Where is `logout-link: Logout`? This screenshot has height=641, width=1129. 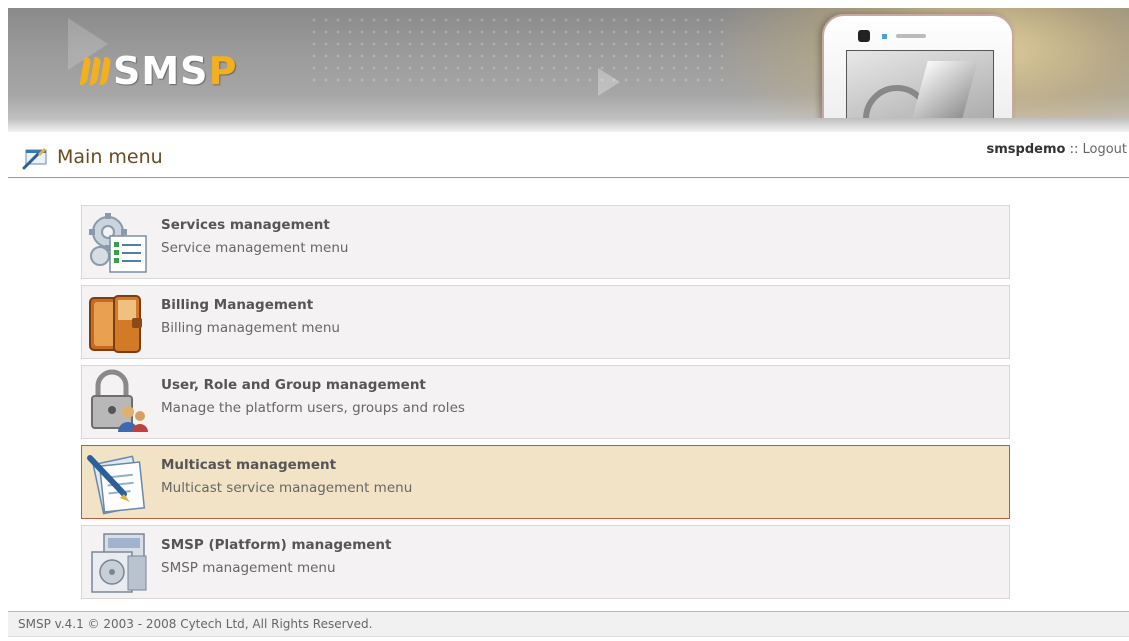 logout-link: Logout is located at coordinates (1104, 149).